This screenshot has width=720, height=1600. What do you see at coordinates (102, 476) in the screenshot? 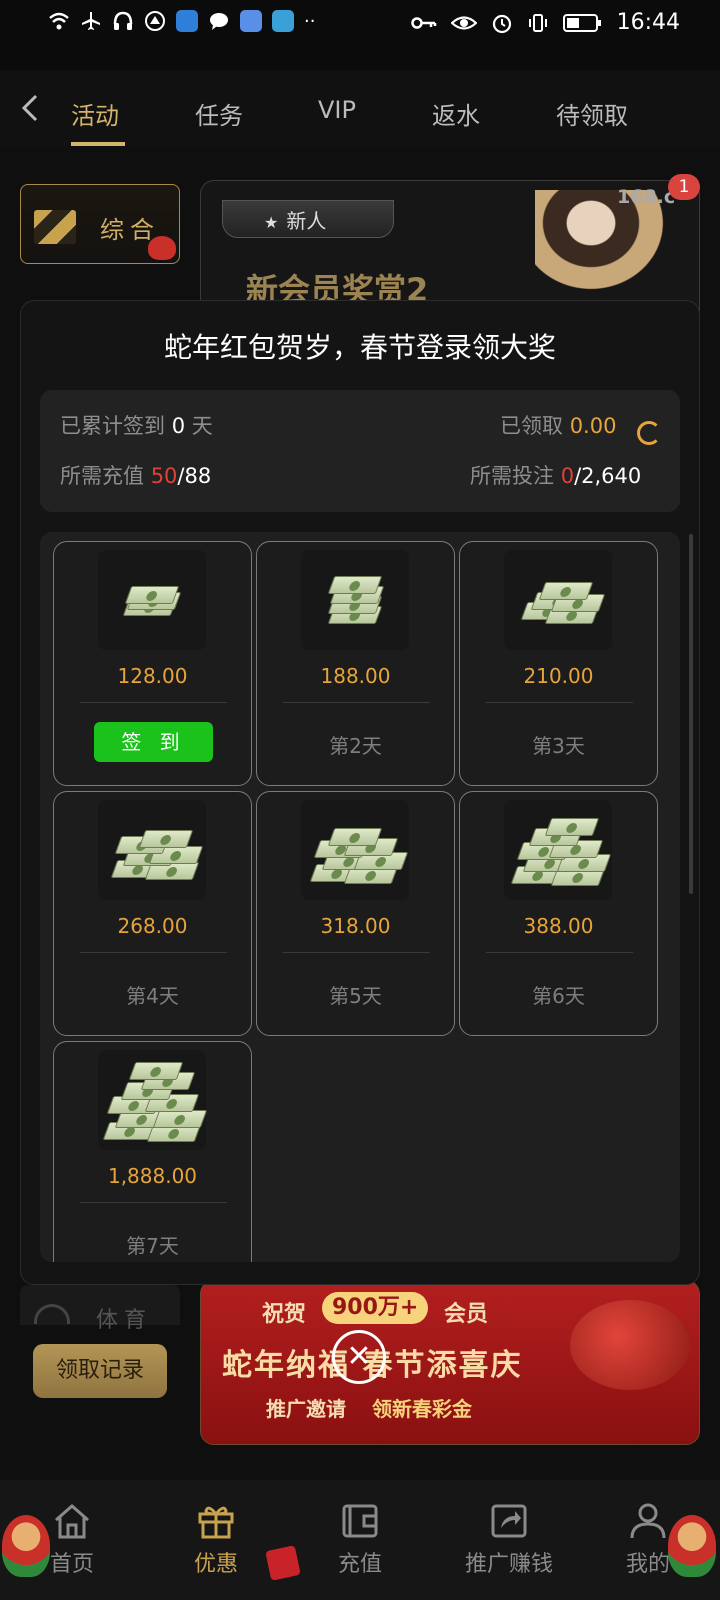
I see `deposit-label: 所需充值` at bounding box center [102, 476].